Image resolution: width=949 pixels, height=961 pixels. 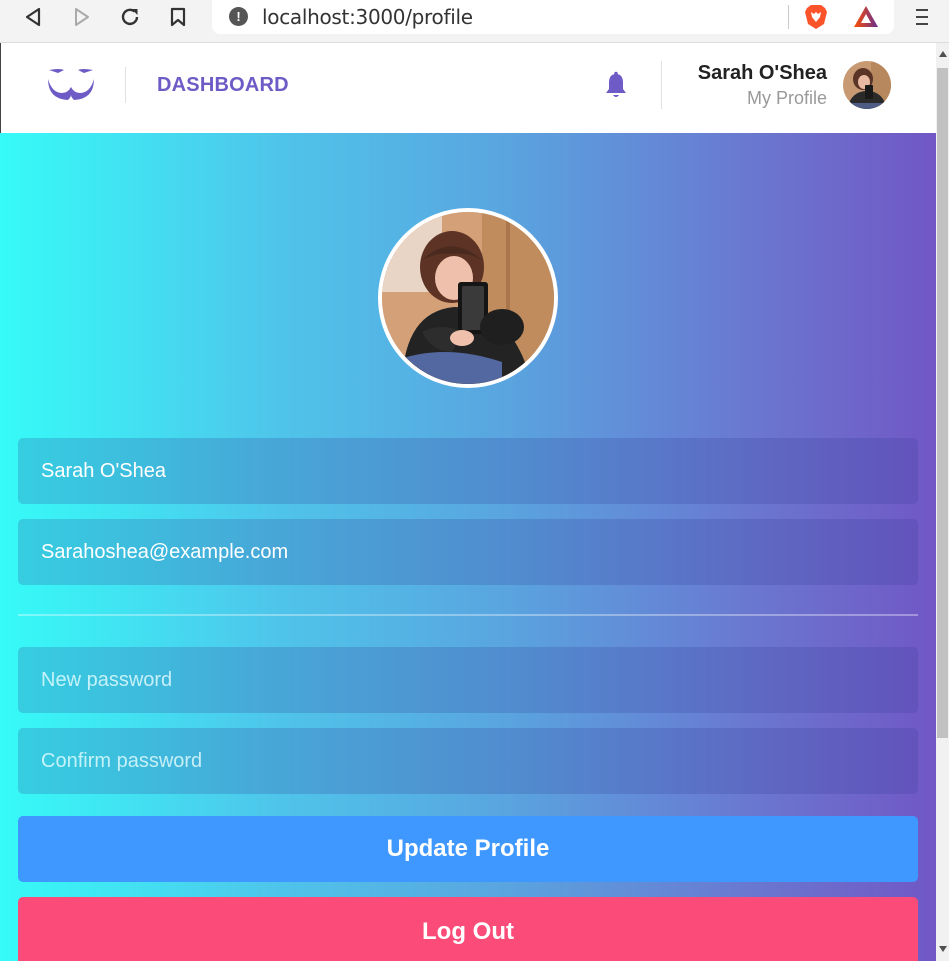 I want to click on name-field: Sarah O'Shea, so click(x=468, y=471).